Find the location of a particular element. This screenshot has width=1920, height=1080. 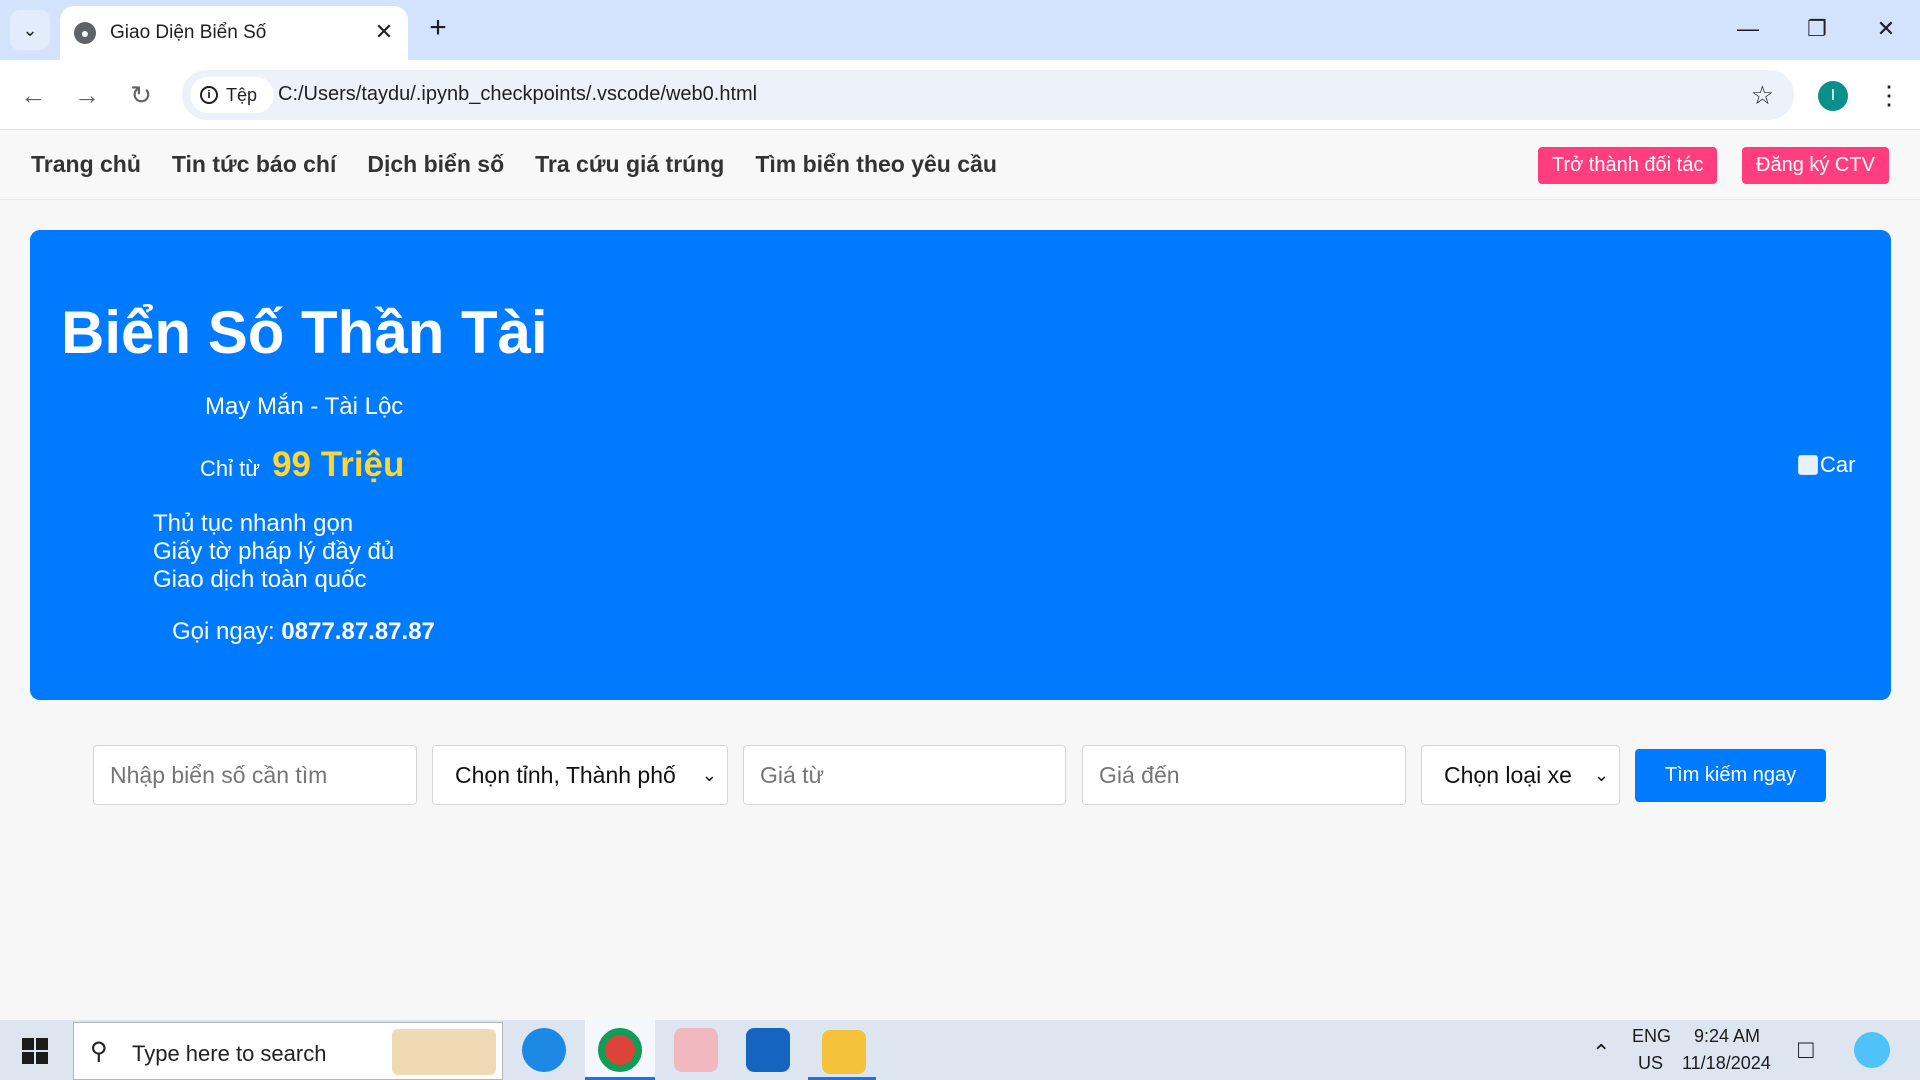

car-image-alt: Car is located at coordinates (1838, 464).